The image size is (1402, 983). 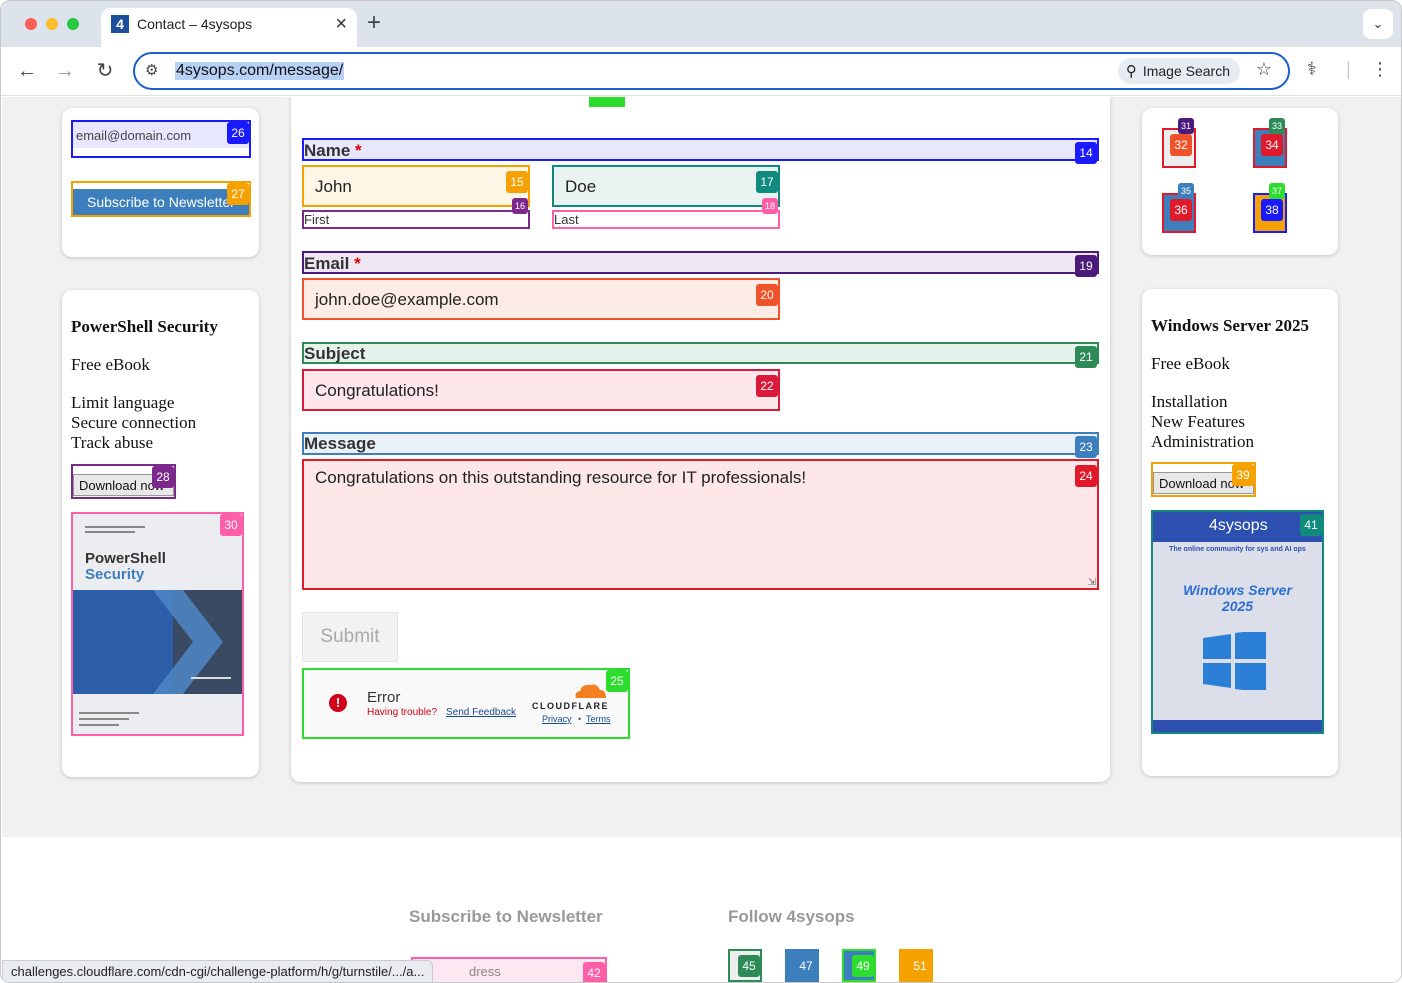 What do you see at coordinates (115, 574) in the screenshot?
I see `cover-title-line2: Security` at bounding box center [115, 574].